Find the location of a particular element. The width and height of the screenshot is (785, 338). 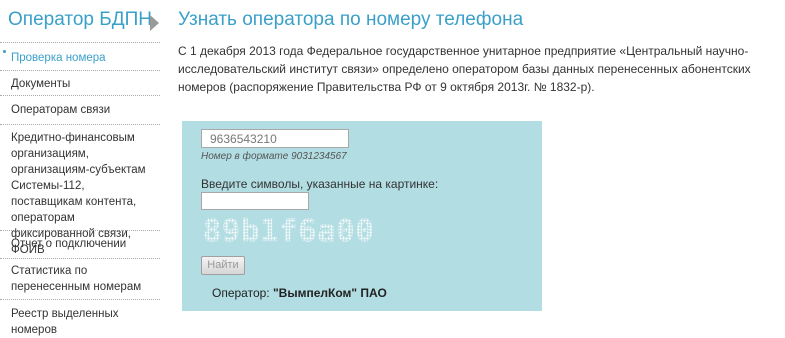

captcha-input is located at coordinates (255, 201).